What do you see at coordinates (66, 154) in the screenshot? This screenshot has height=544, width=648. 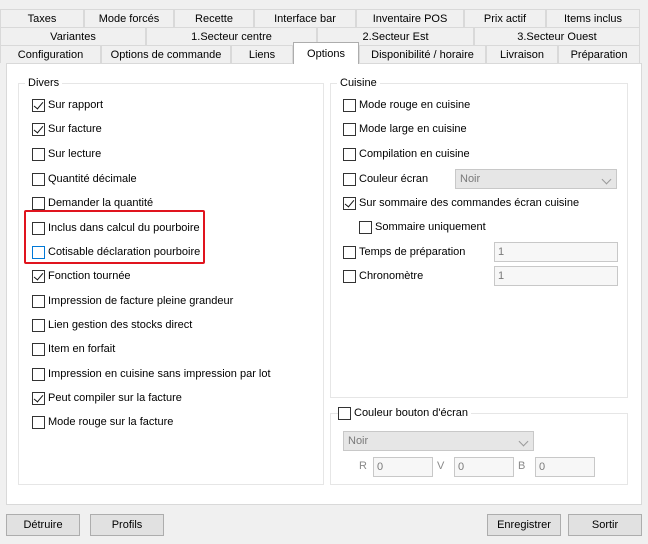 I see `divers-checkbox-row: Sur lecture` at bounding box center [66, 154].